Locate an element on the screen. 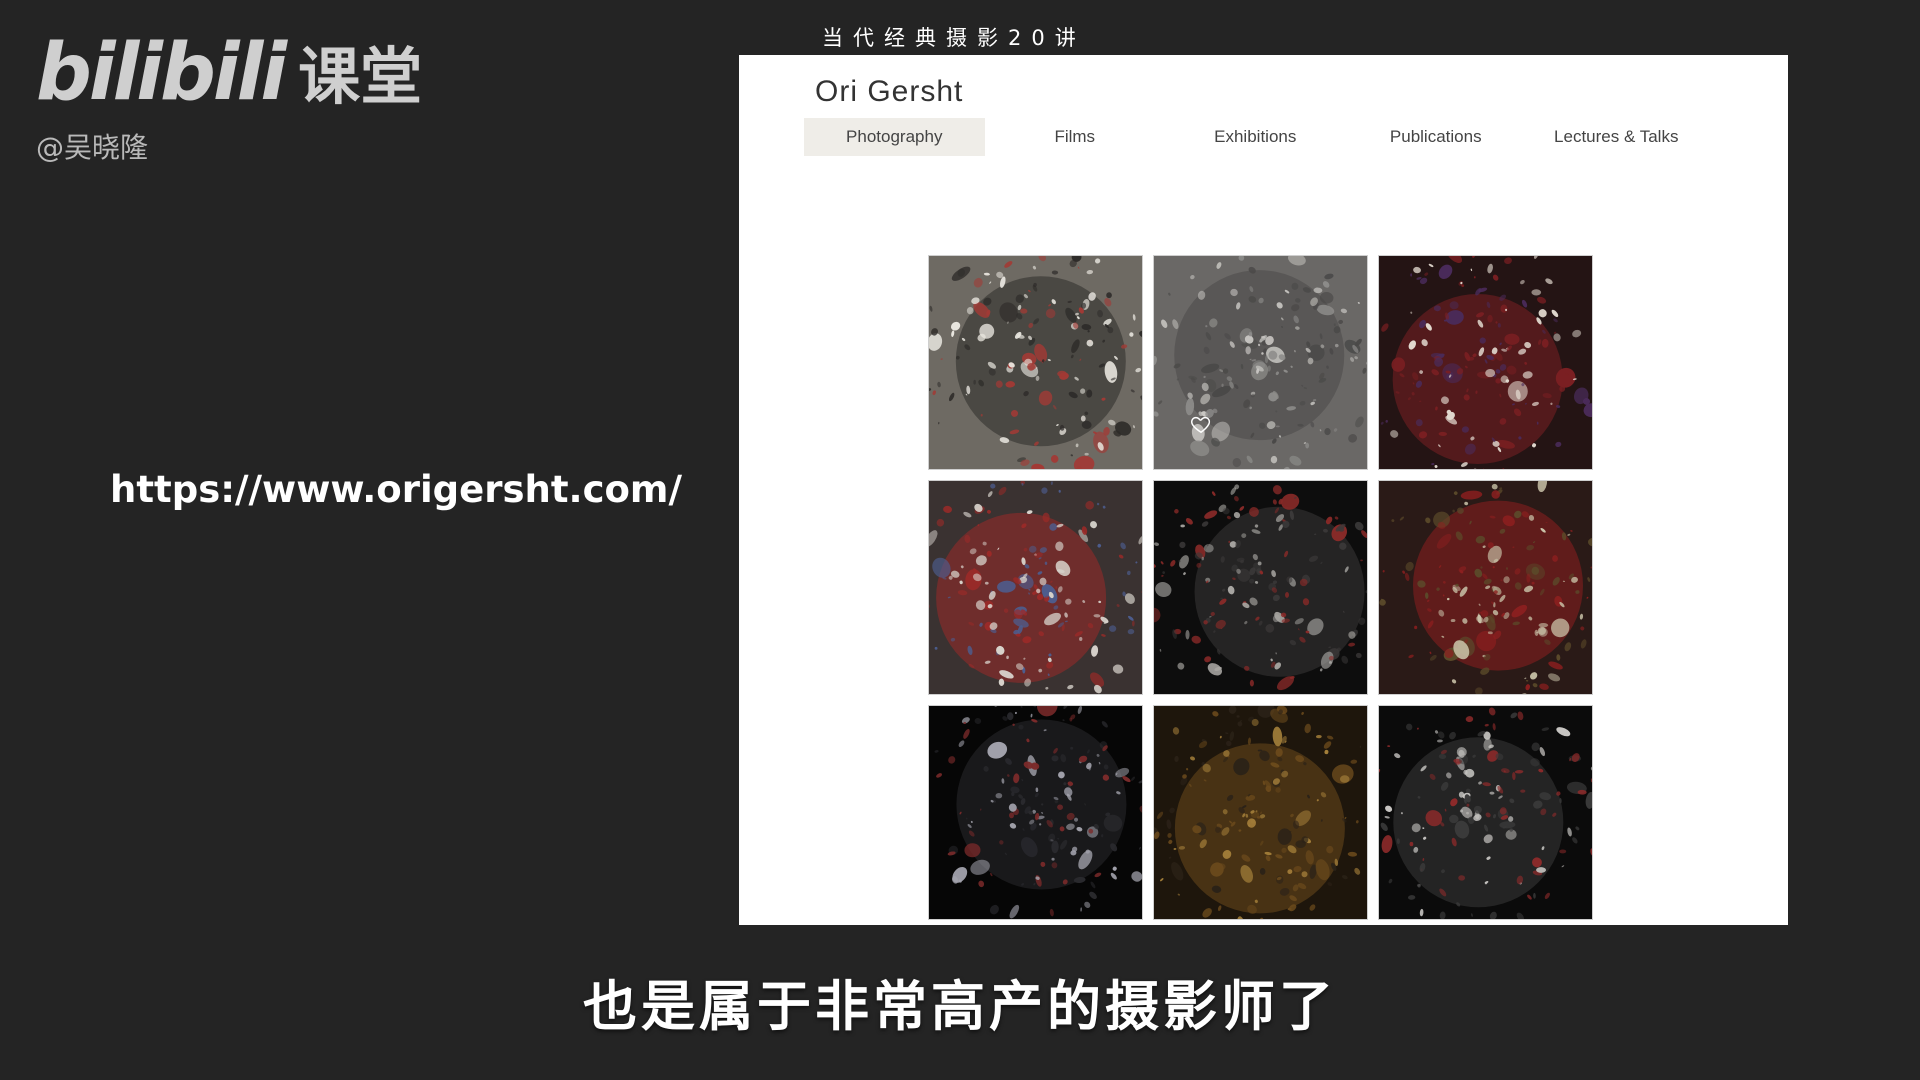 The width and height of the screenshot is (1920, 1080). website-url: https://www.origersht.com/ is located at coordinates (396, 489).